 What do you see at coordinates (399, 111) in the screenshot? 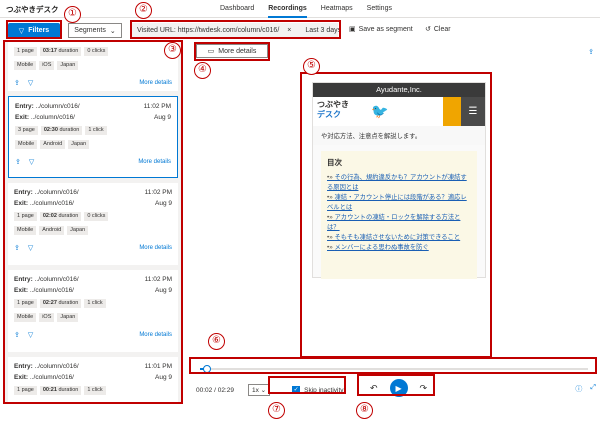
I see `site-header: つぶやき デスク 🐦 ☰` at bounding box center [399, 111].